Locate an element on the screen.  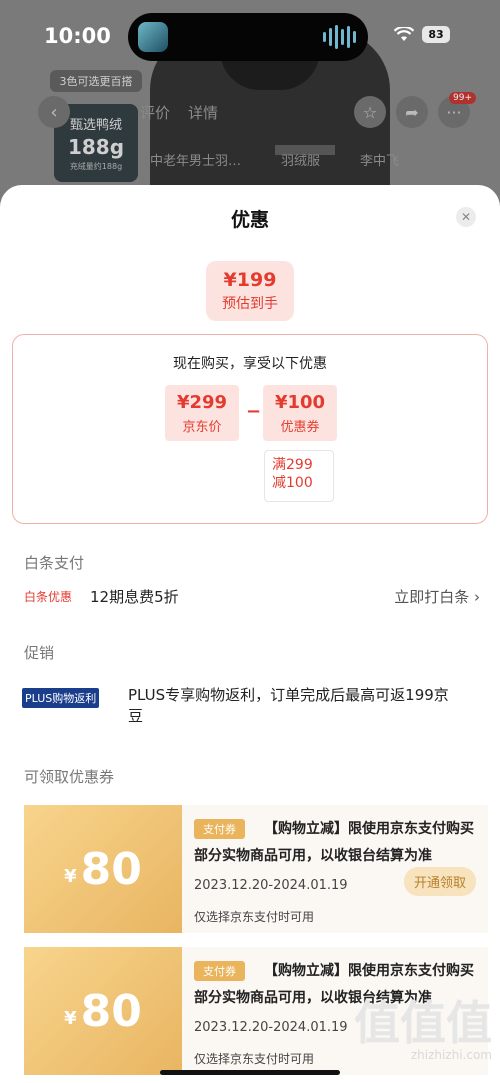
watermark-url: zhizhizhi.com is located at coordinates (451, 1055).